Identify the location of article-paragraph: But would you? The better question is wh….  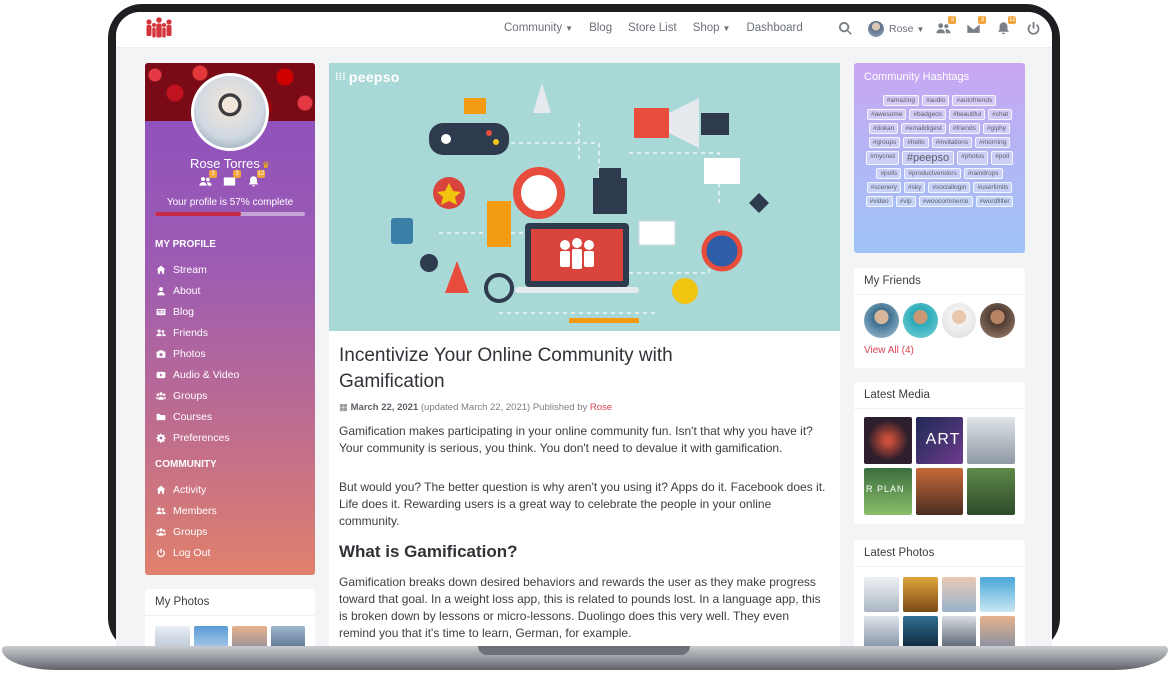
(582, 504).